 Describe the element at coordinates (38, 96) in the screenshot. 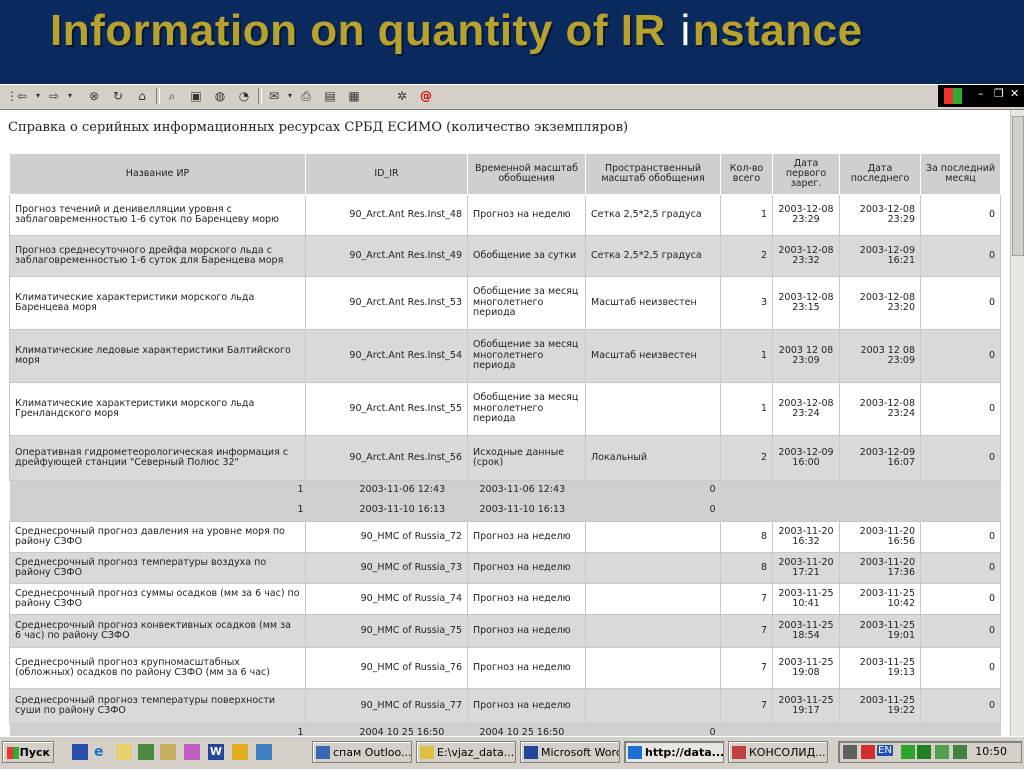

I see `back-dropdown-icon: ▾` at that location.